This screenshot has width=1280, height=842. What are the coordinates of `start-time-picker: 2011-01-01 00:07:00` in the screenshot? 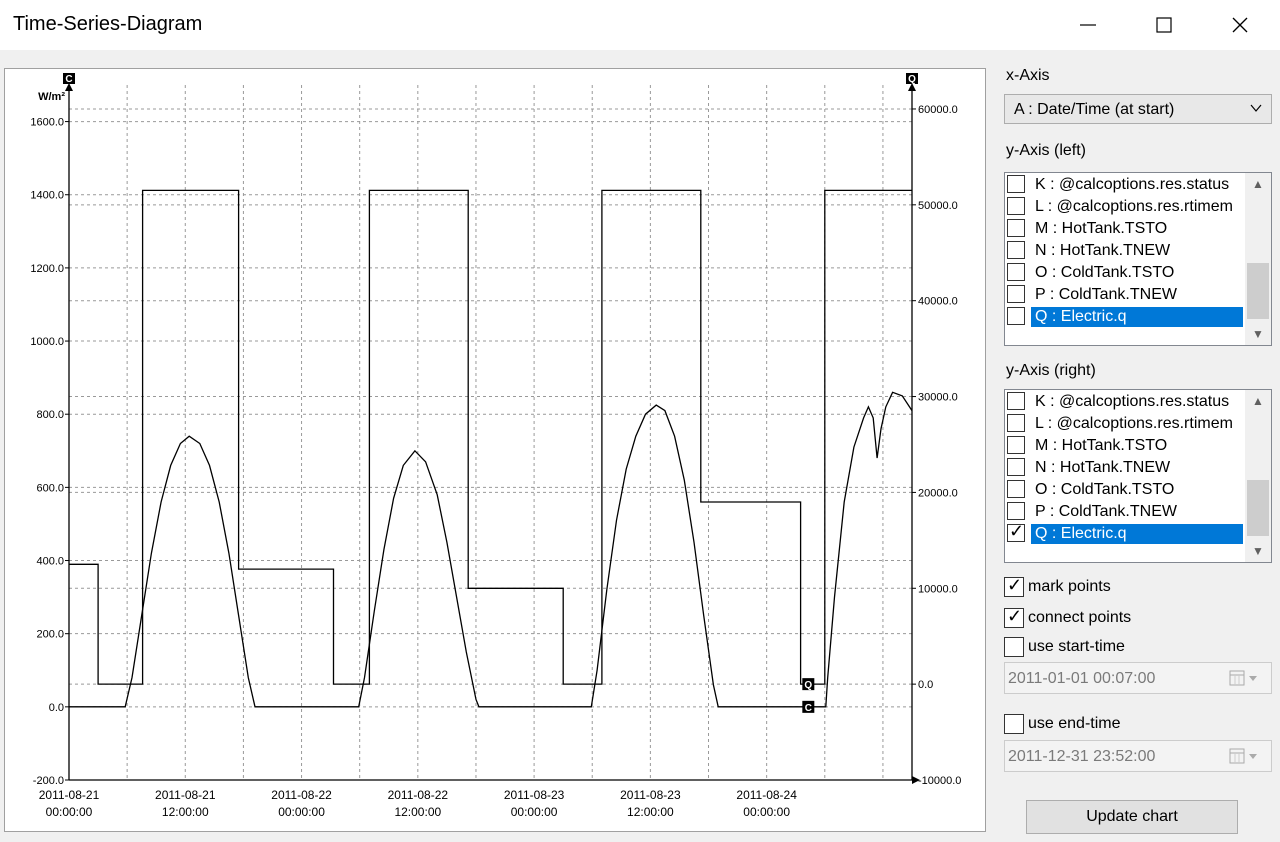 It's located at (1138, 678).